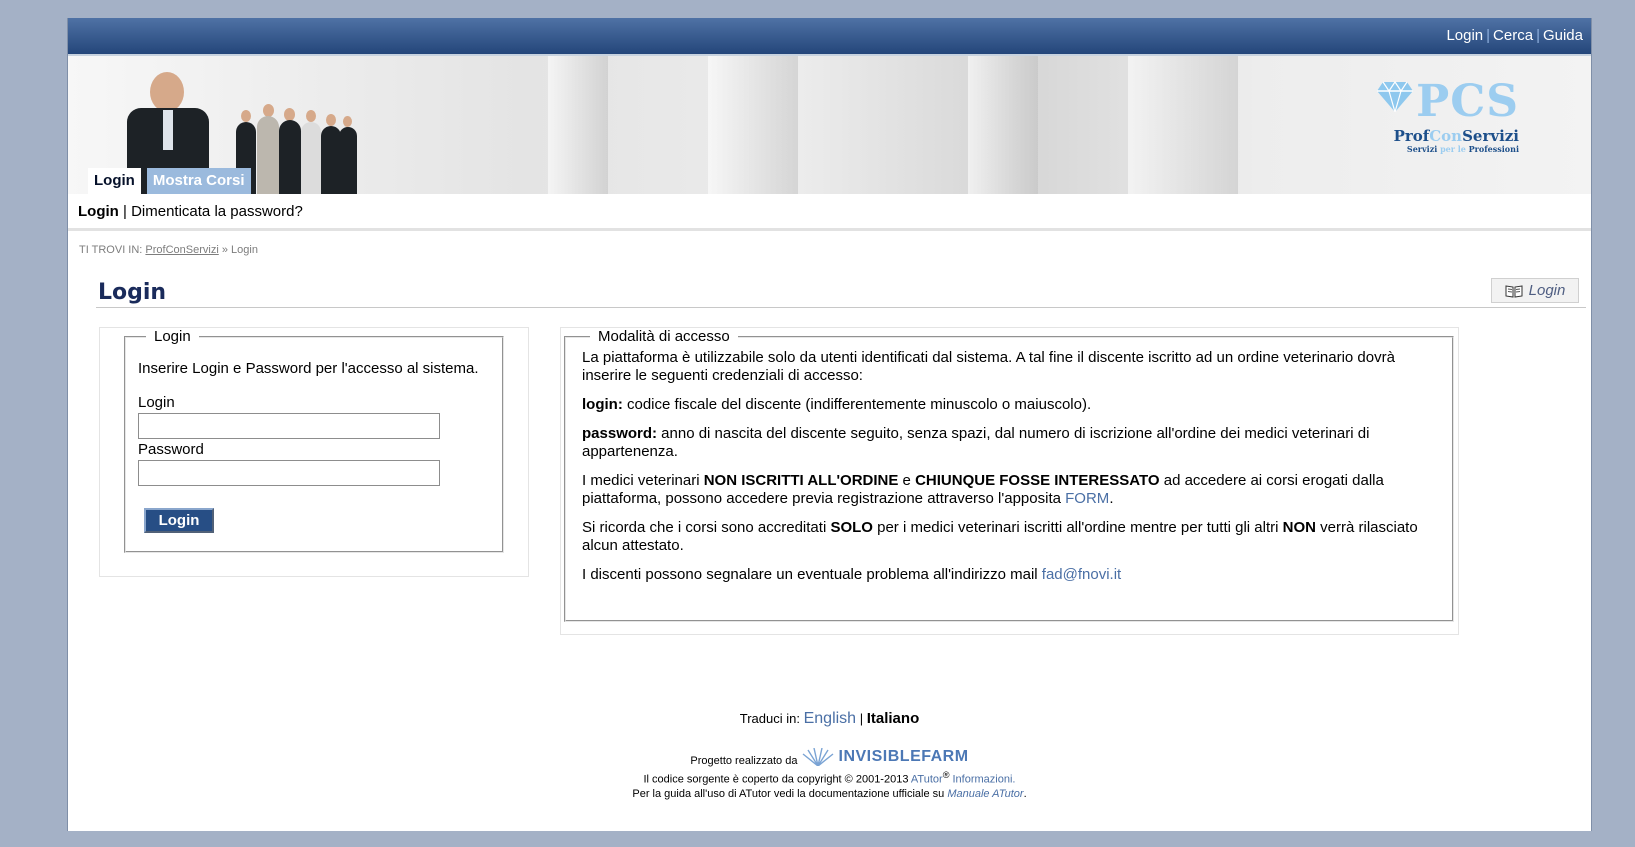 This screenshot has width=1635, height=847. I want to click on support-email-link: fad@fnovi.it, so click(1081, 574).